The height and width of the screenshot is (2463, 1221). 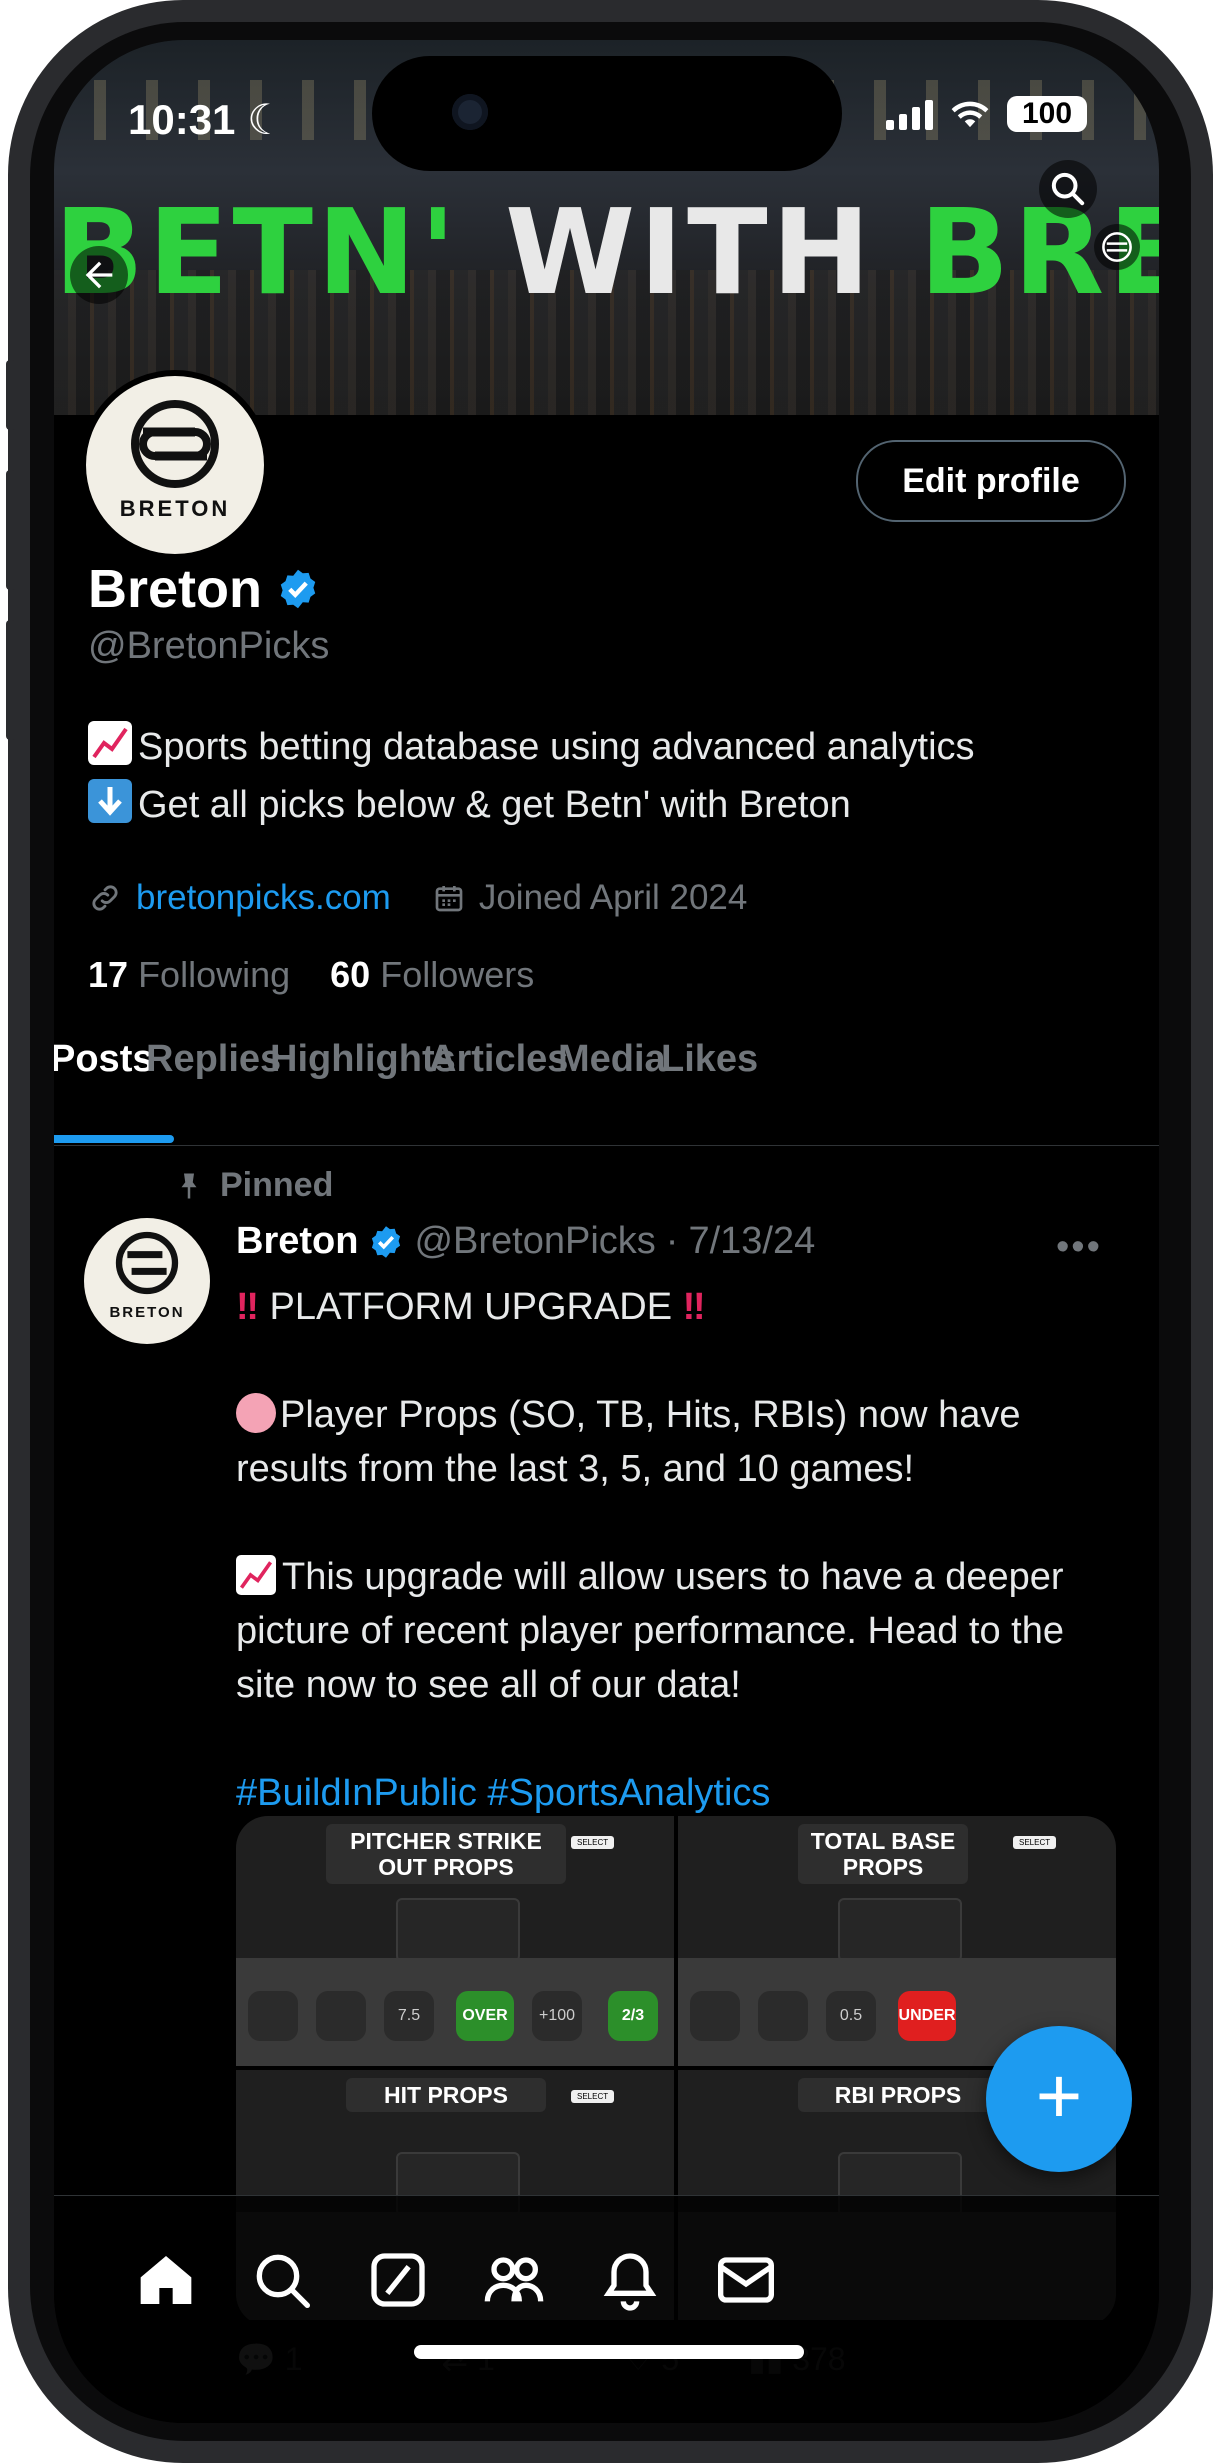 I want to click on result-chip: OVER, so click(x=485, y=2016).